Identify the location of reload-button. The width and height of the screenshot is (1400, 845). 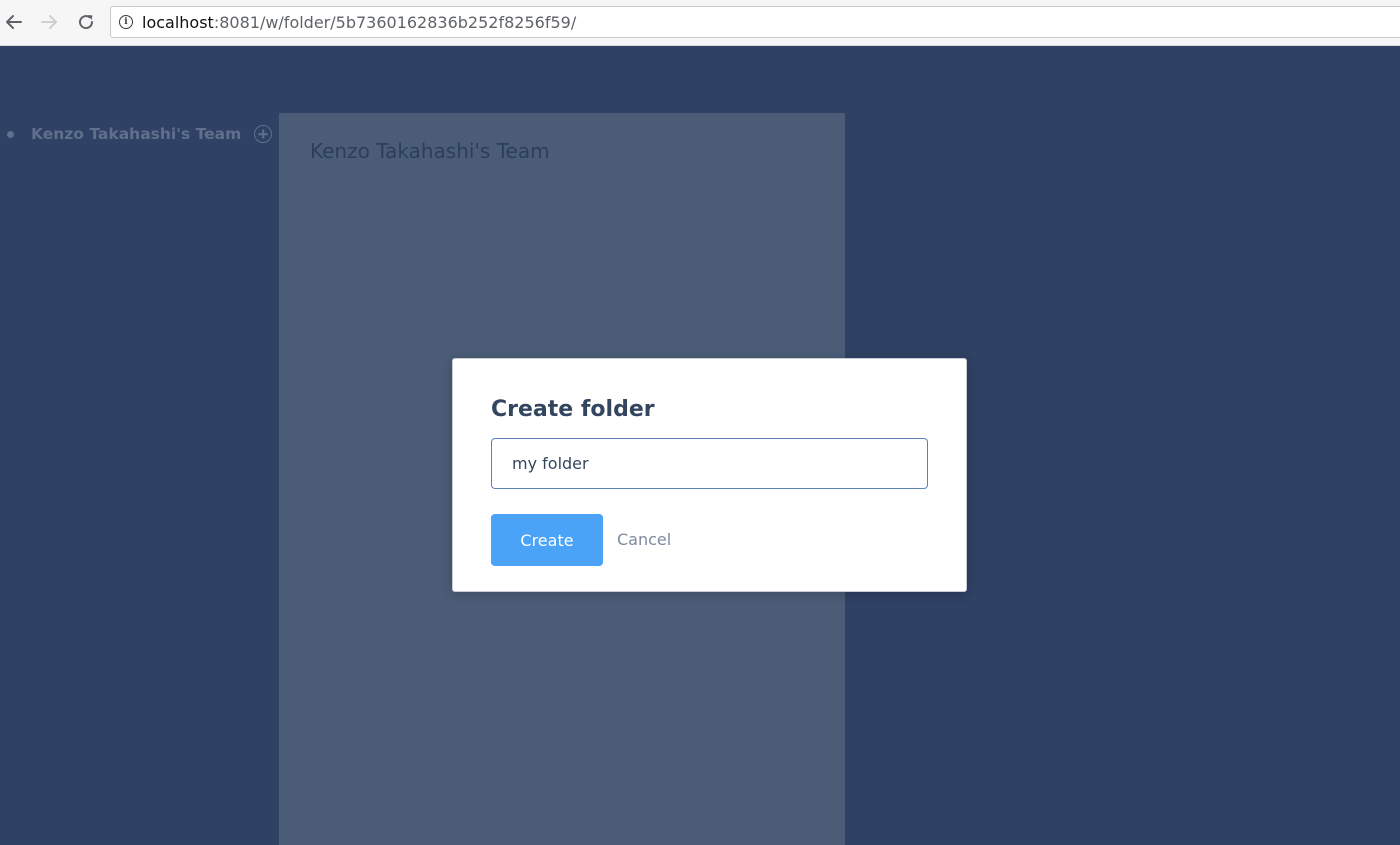
(86, 22).